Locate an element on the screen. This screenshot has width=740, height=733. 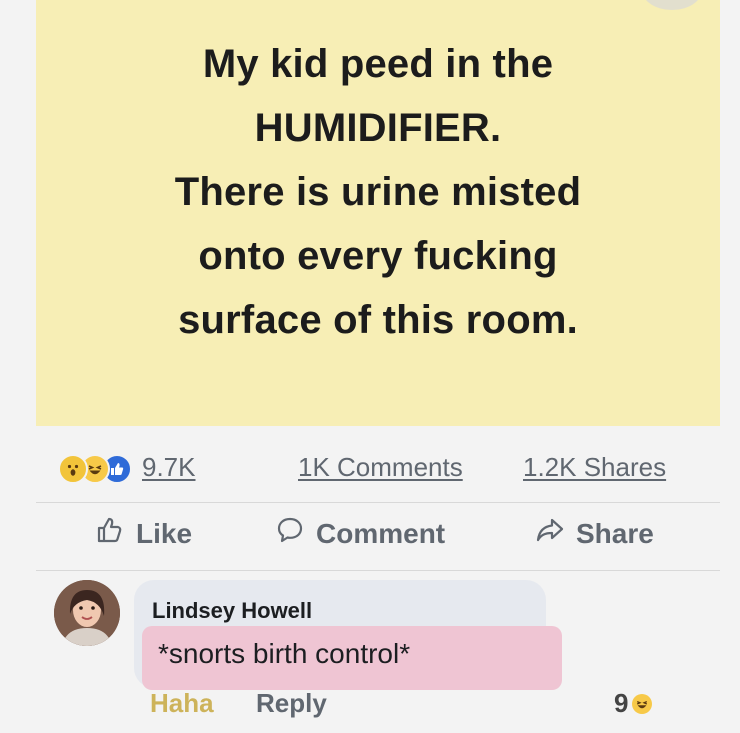
comment-highlight: *snorts birth control* is located at coordinates (352, 658).